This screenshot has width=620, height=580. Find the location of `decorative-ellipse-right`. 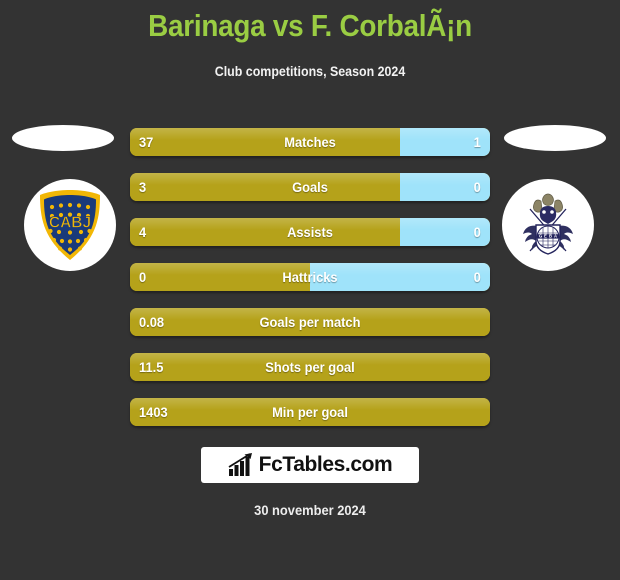

decorative-ellipse-right is located at coordinates (555, 138).